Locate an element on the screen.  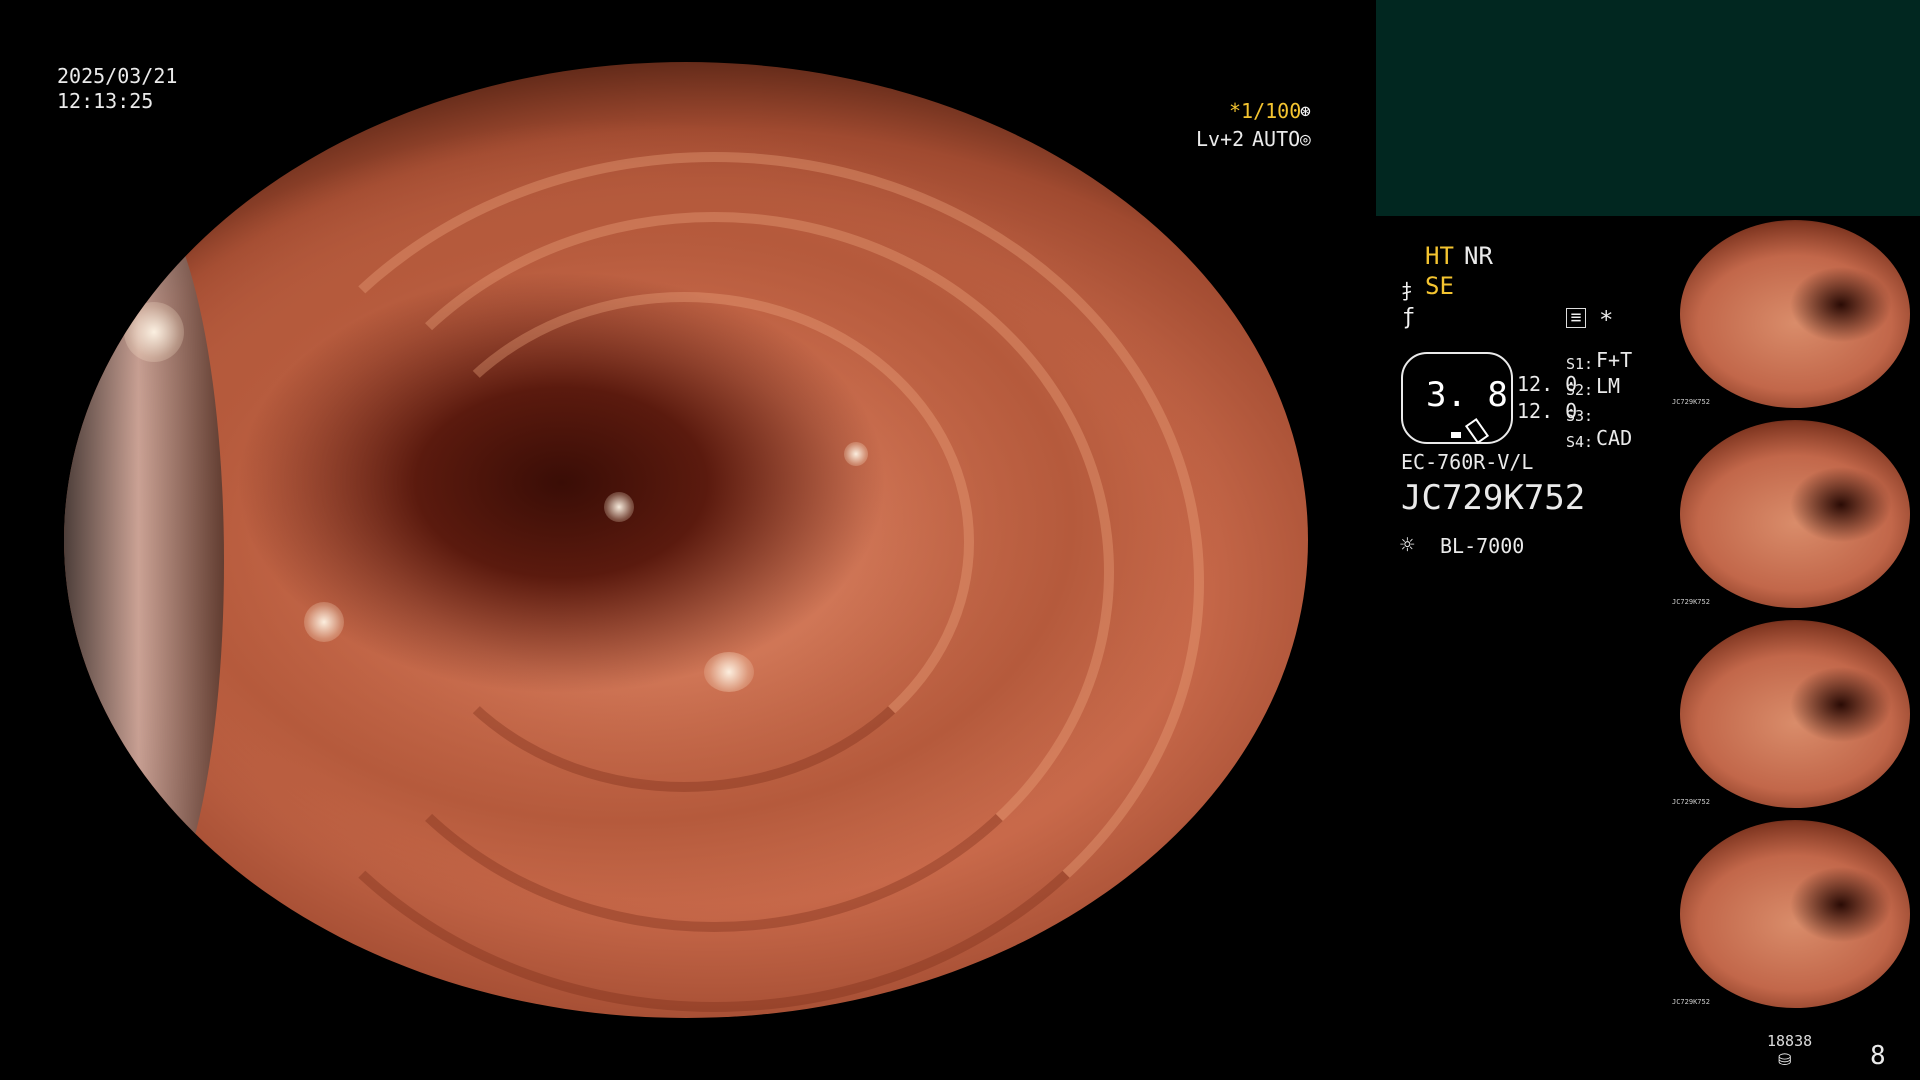
s2-value: LM is located at coordinates (1608, 386).